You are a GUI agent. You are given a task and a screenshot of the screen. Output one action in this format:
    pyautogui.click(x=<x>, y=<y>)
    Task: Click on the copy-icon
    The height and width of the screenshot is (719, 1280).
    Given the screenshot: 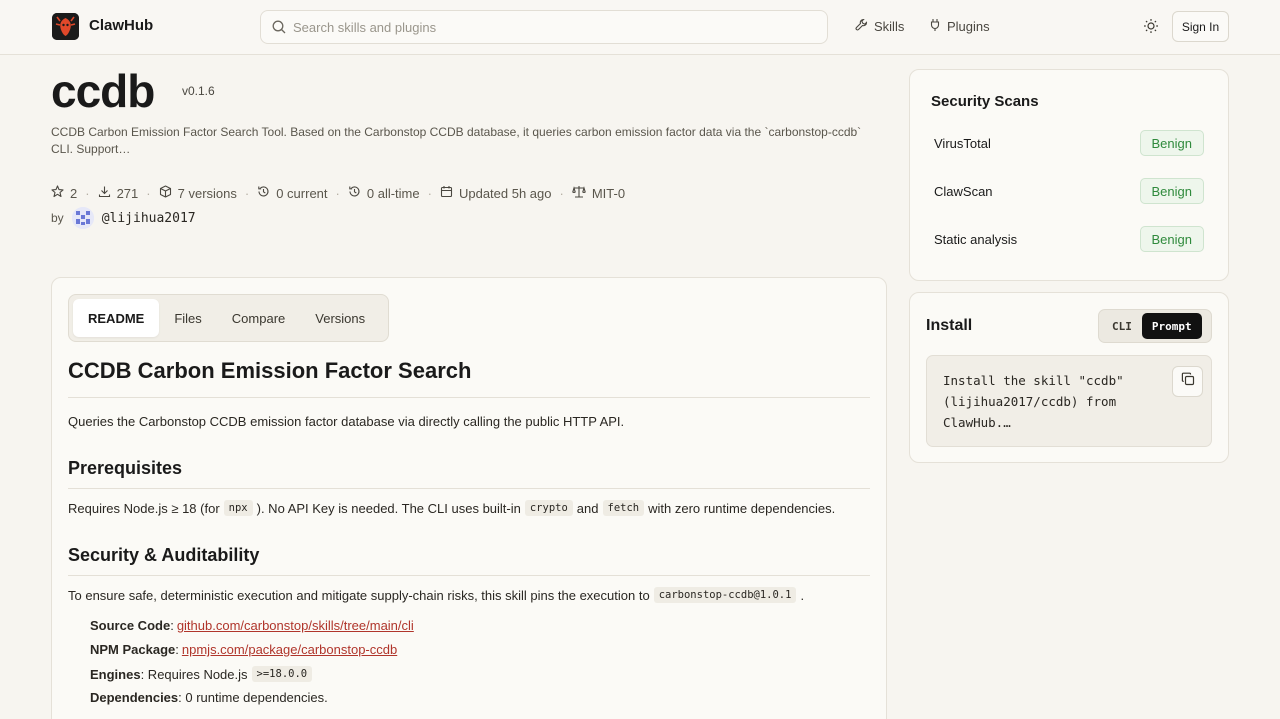 What is the action you would take?
    pyautogui.click(x=1188, y=381)
    